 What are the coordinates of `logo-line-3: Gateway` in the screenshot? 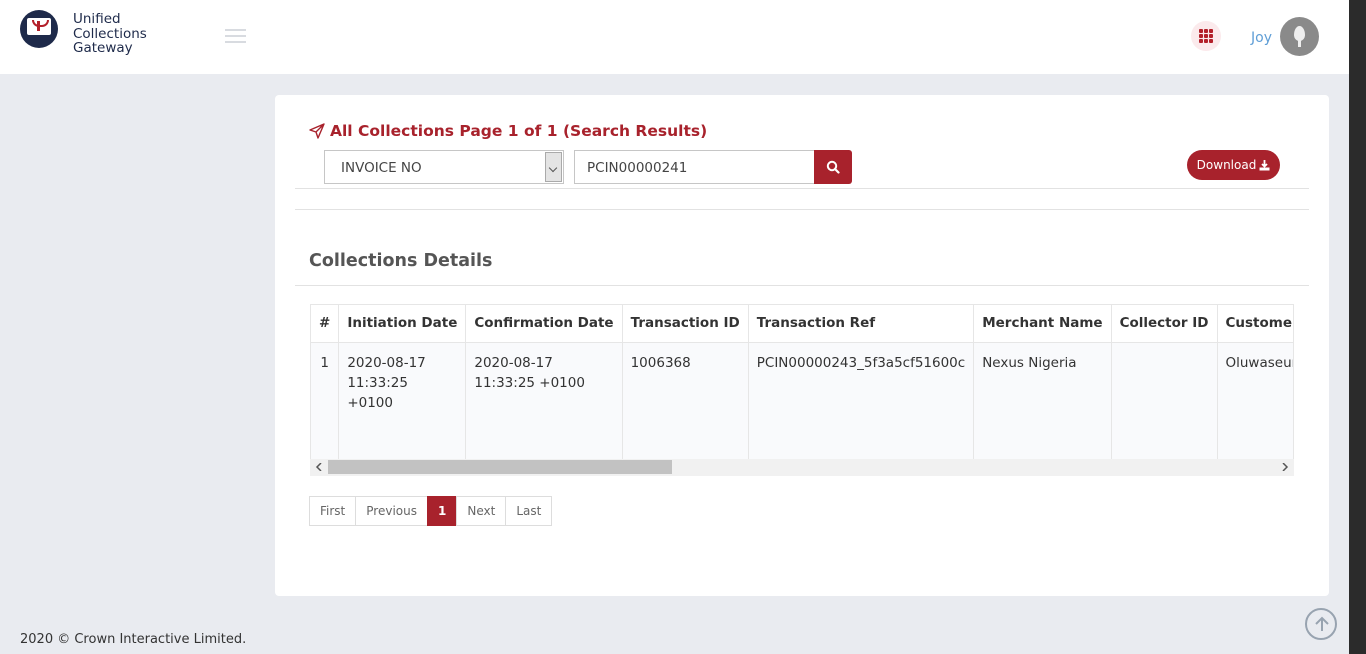 It's located at (103, 48).